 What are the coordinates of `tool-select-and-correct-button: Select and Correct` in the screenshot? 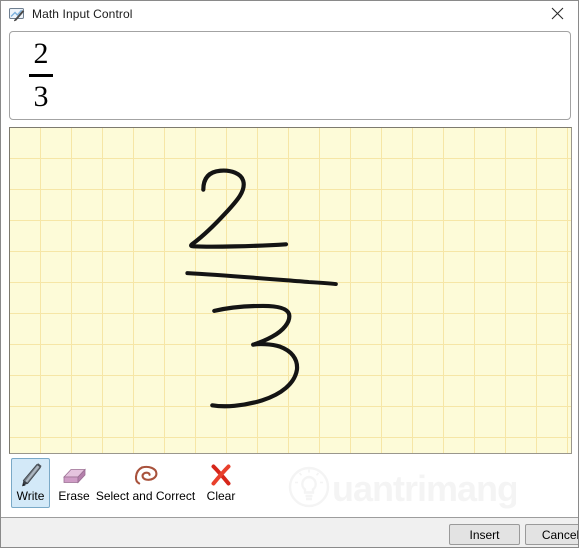 It's located at (145, 483).